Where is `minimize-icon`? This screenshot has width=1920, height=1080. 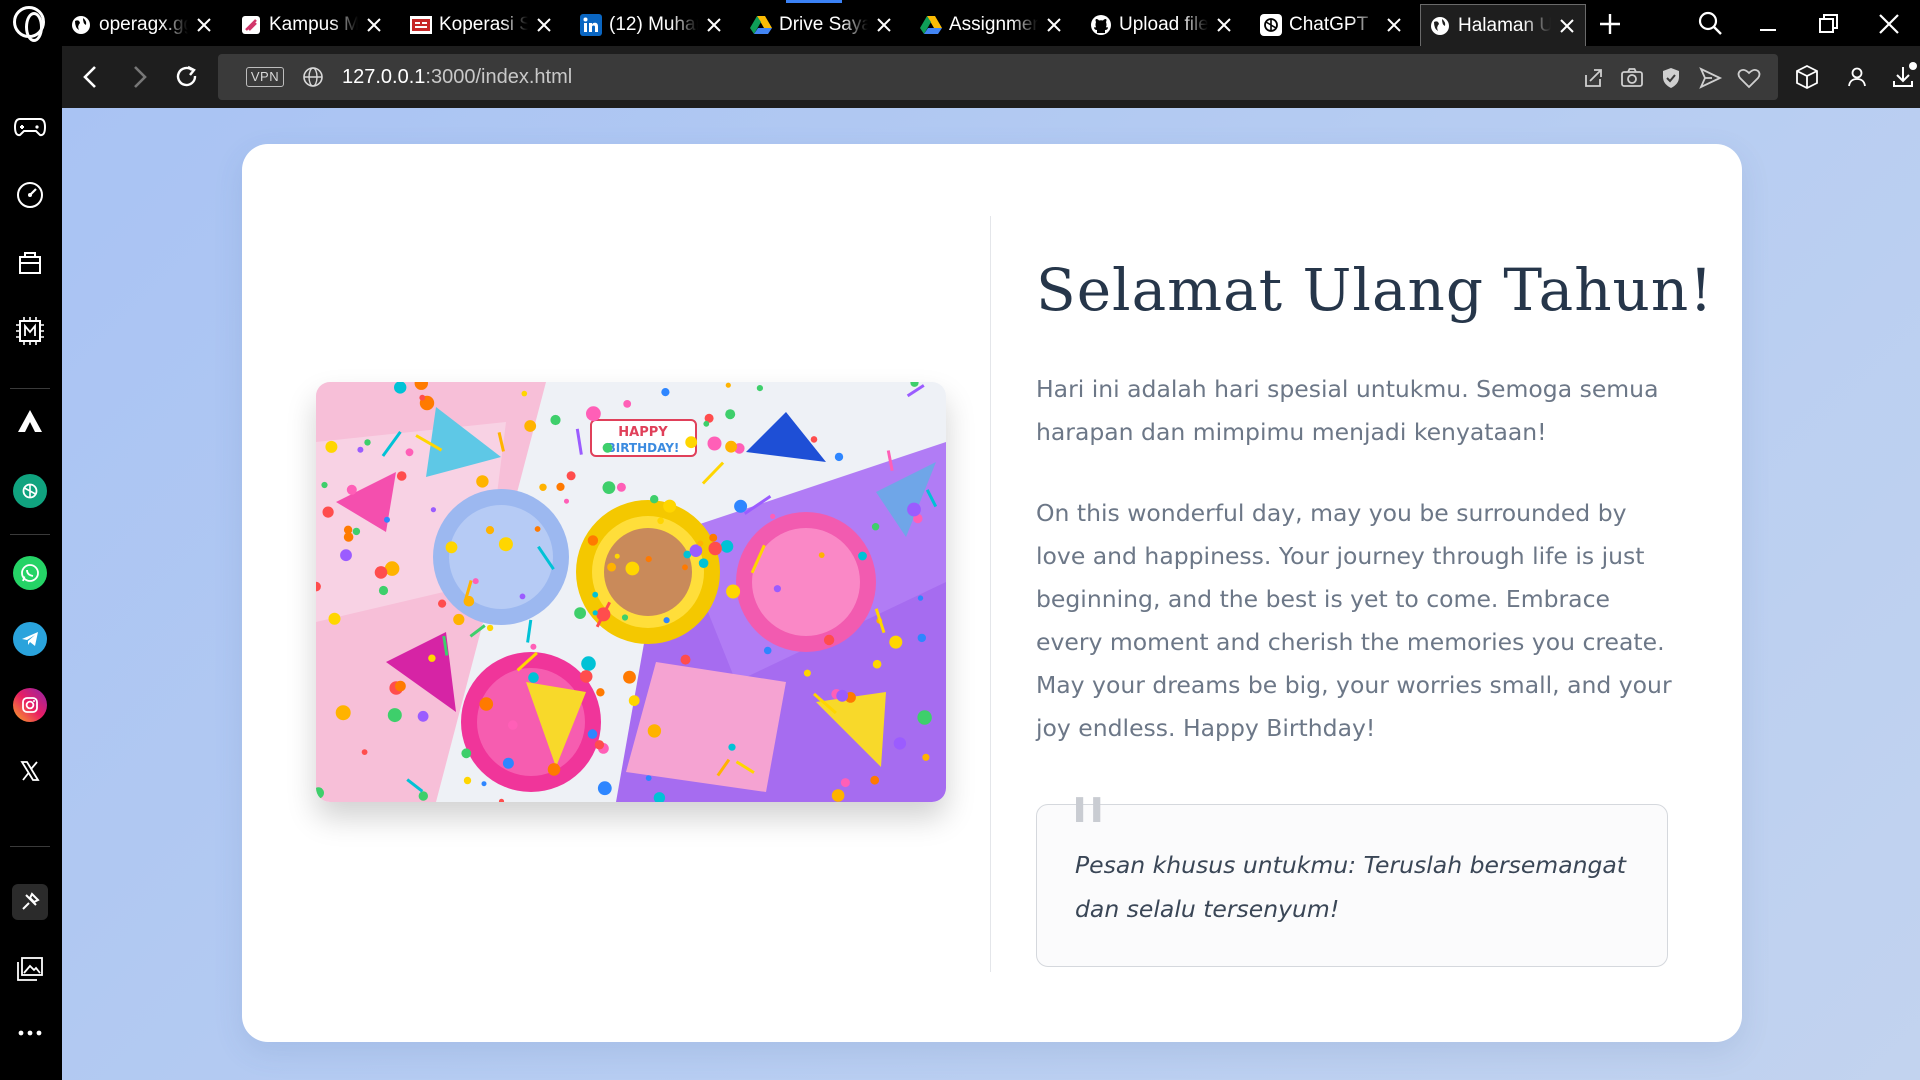
minimize-icon is located at coordinates (1768, 24).